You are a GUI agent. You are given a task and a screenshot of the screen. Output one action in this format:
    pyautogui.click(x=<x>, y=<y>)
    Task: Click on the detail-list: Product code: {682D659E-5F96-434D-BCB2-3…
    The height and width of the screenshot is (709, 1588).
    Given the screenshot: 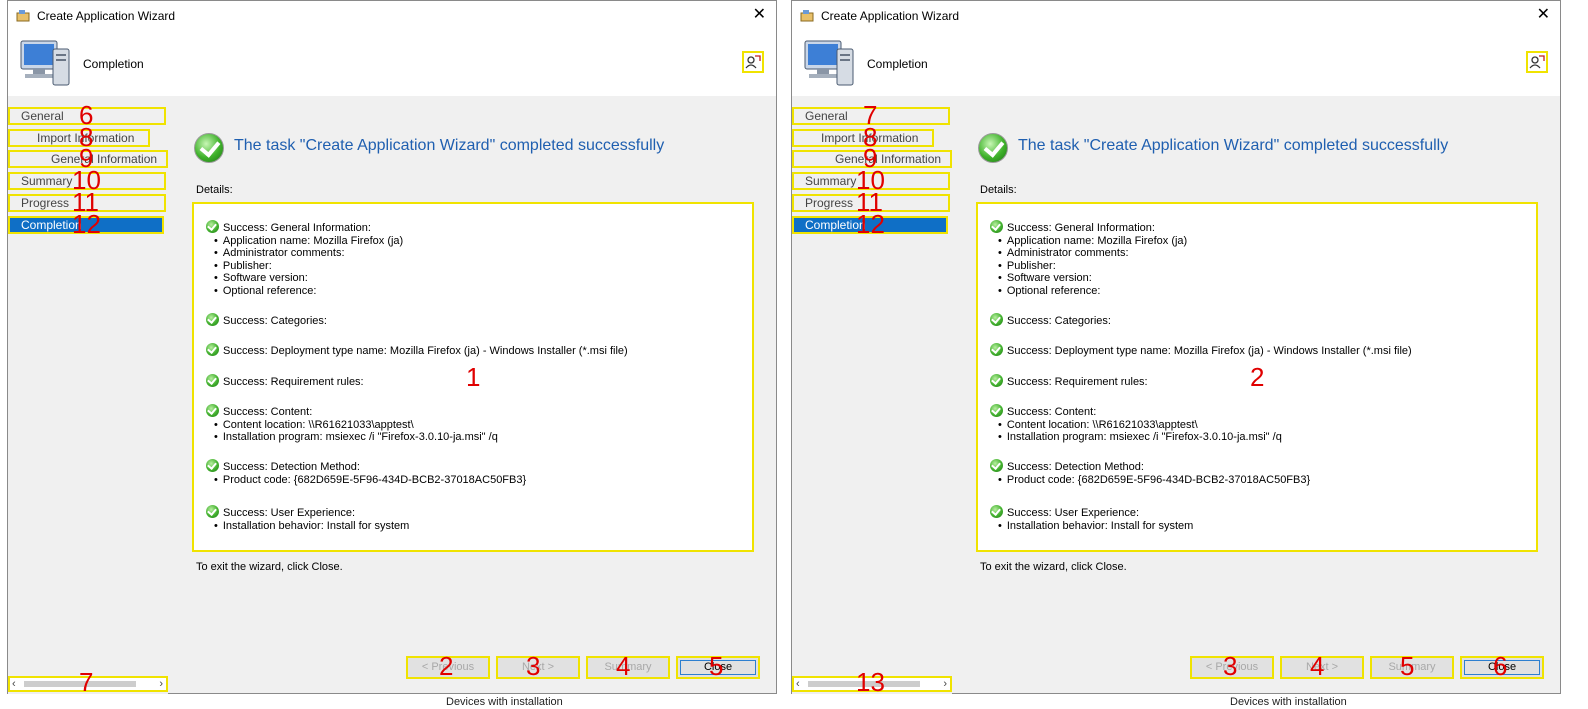 What is the action you would take?
    pyautogui.click(x=366, y=480)
    